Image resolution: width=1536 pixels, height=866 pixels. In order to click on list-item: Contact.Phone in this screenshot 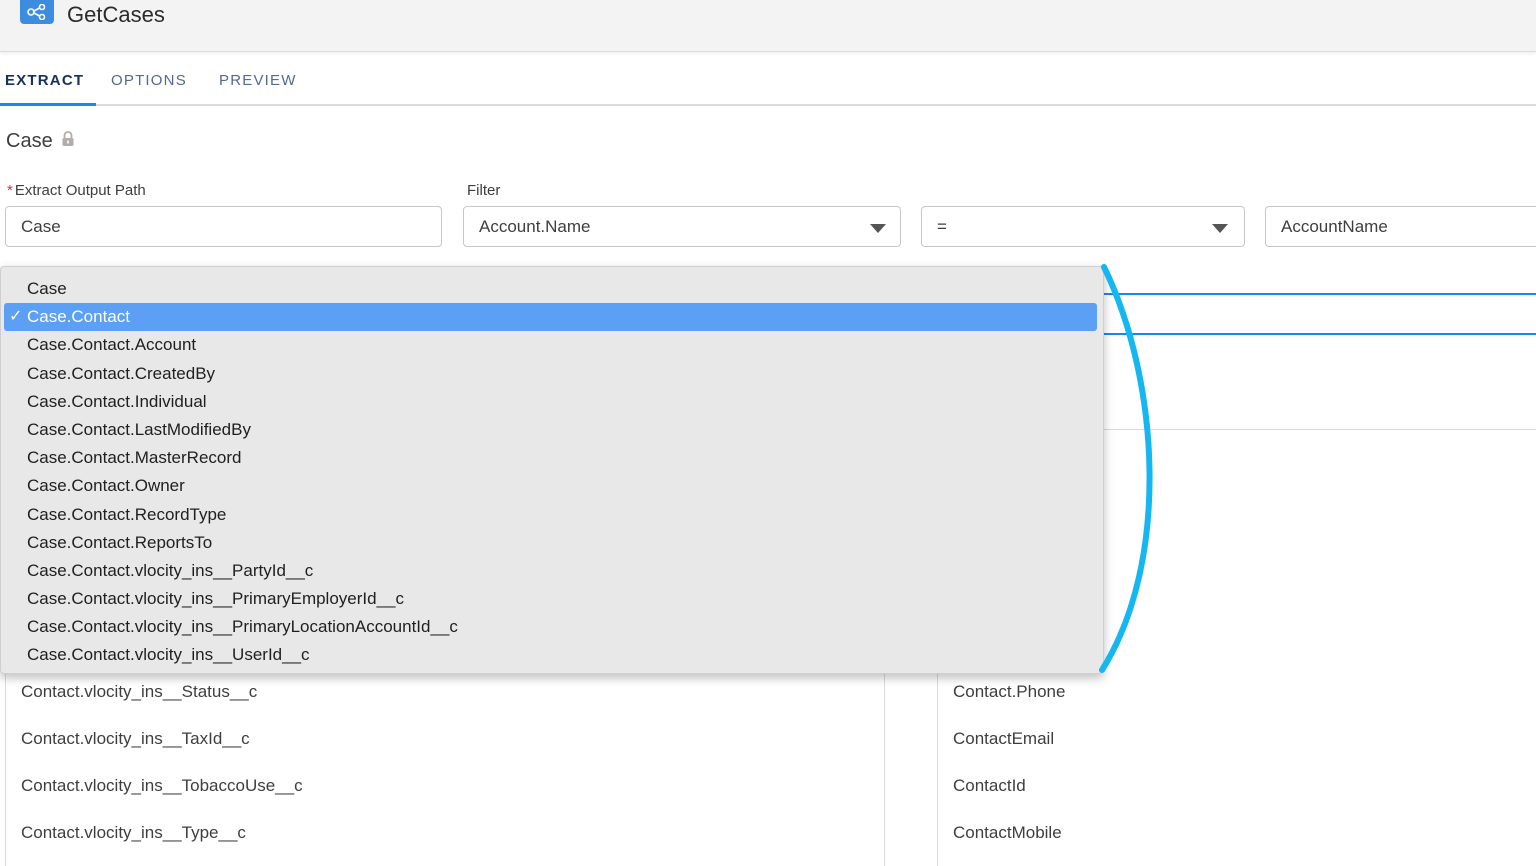, I will do `click(1009, 692)`.